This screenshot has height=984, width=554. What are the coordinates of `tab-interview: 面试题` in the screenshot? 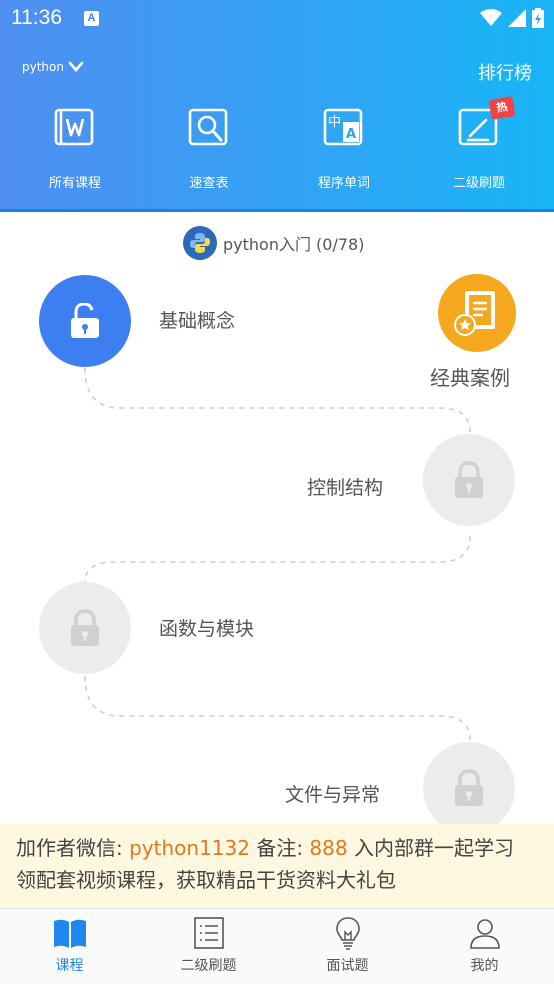 It's located at (347, 946).